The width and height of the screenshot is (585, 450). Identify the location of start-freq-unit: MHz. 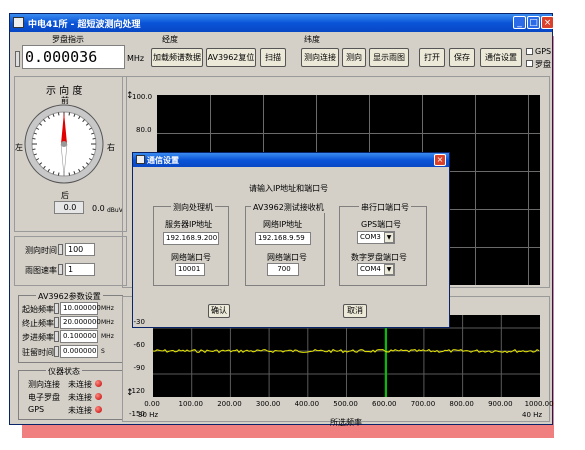
(107, 308).